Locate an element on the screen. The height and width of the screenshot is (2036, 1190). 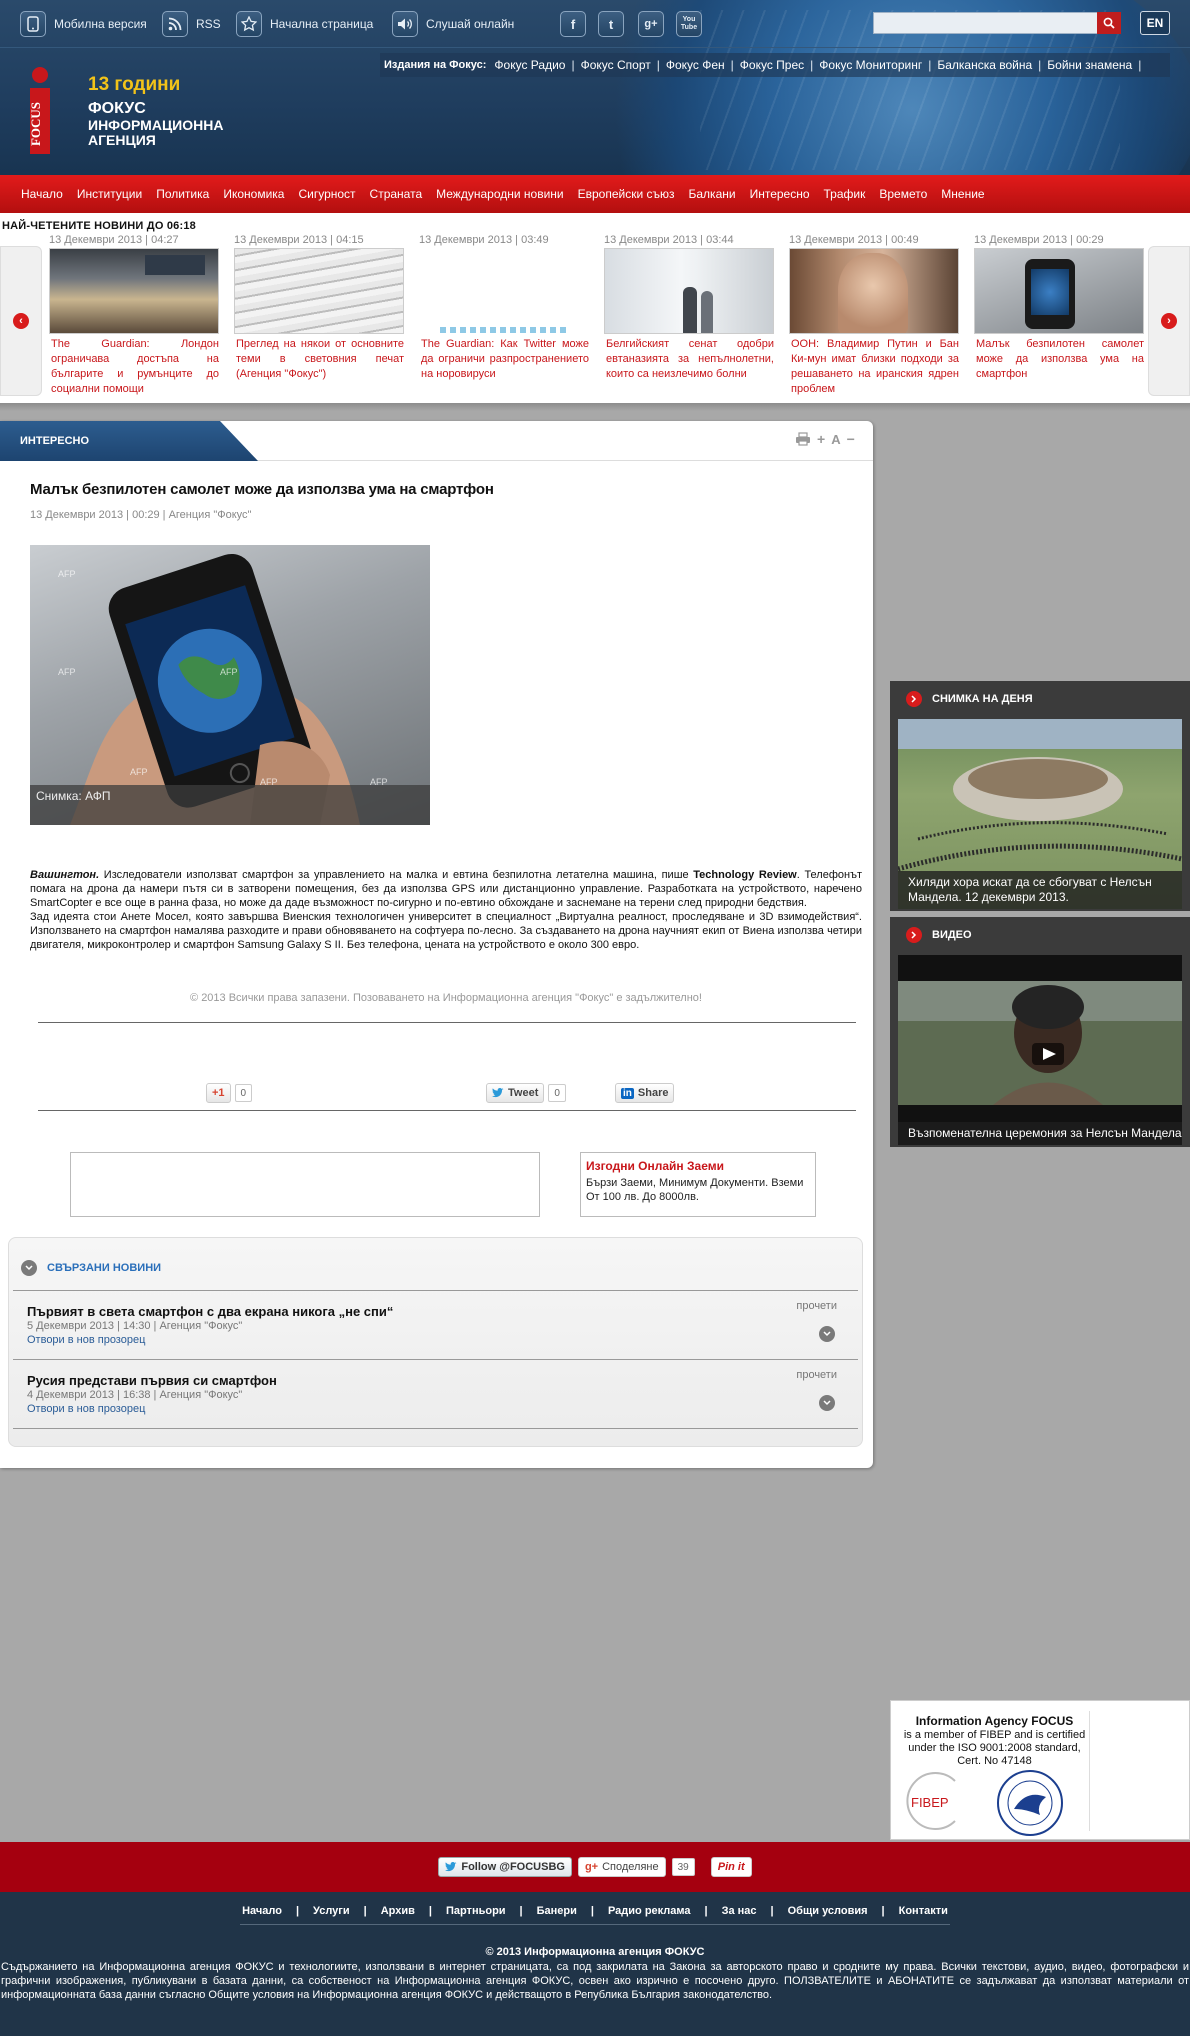
video-frame-illustration is located at coordinates (1040, 1043).